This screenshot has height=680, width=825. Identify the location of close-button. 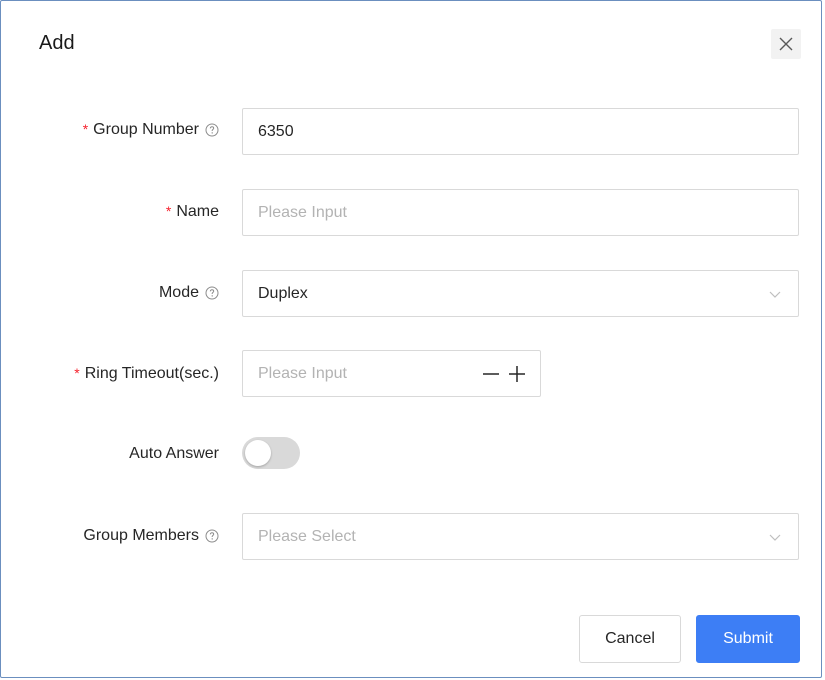
(786, 44).